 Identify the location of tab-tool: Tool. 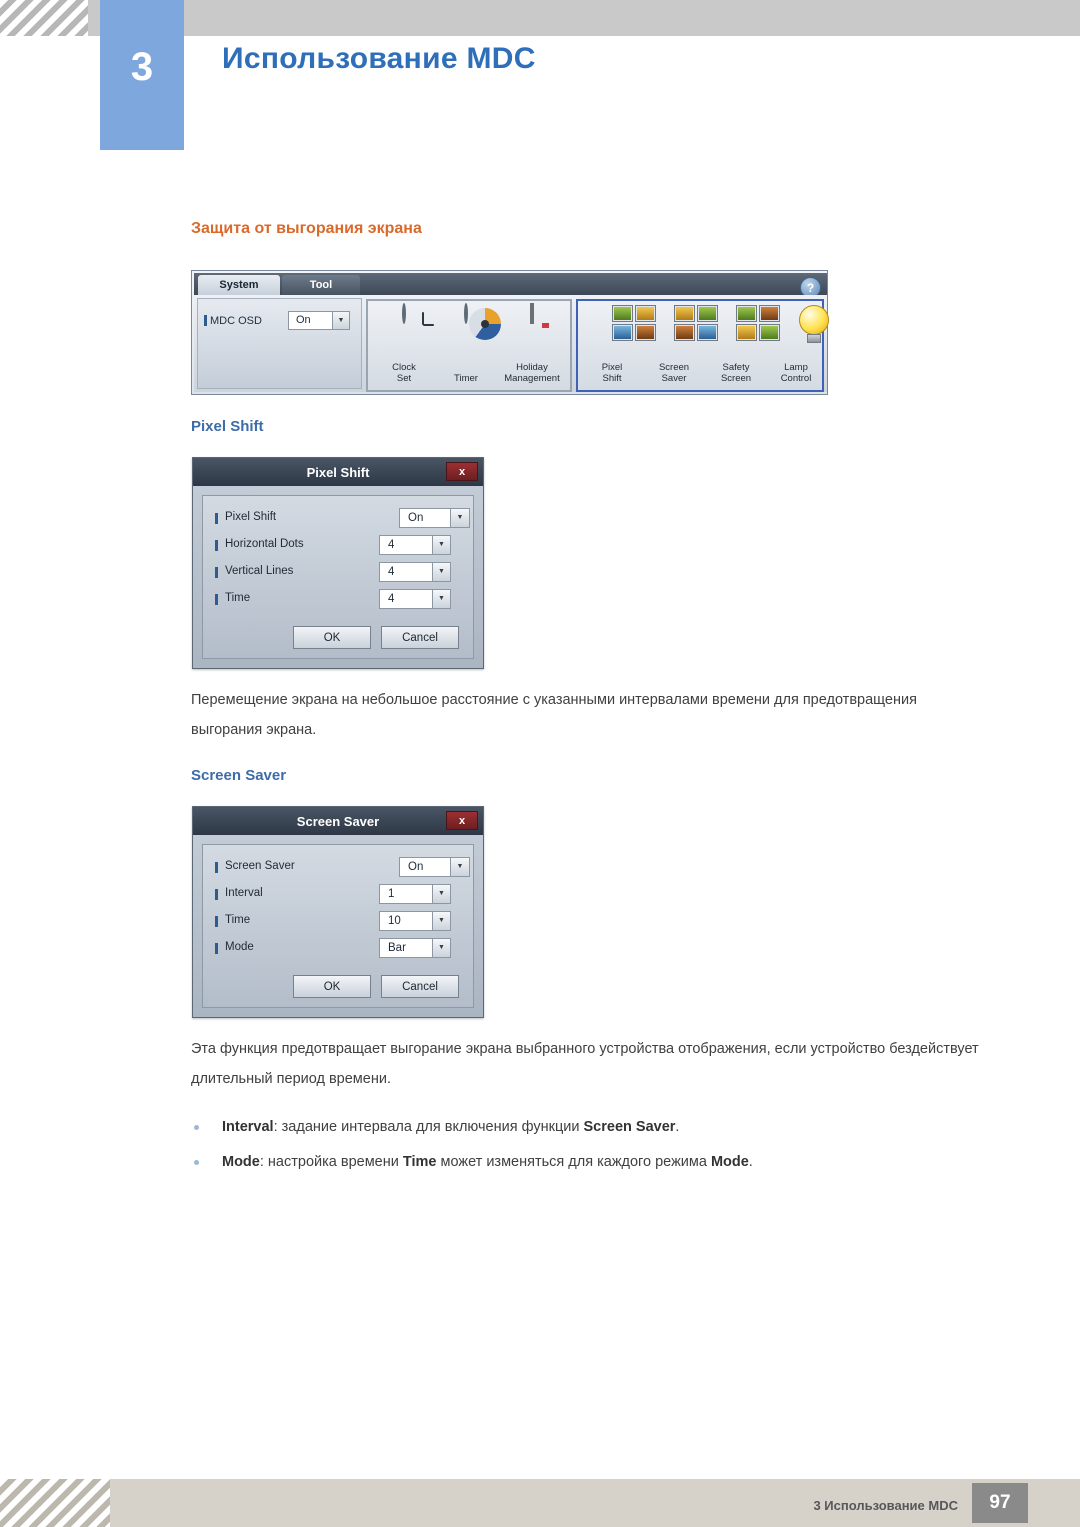
(321, 285).